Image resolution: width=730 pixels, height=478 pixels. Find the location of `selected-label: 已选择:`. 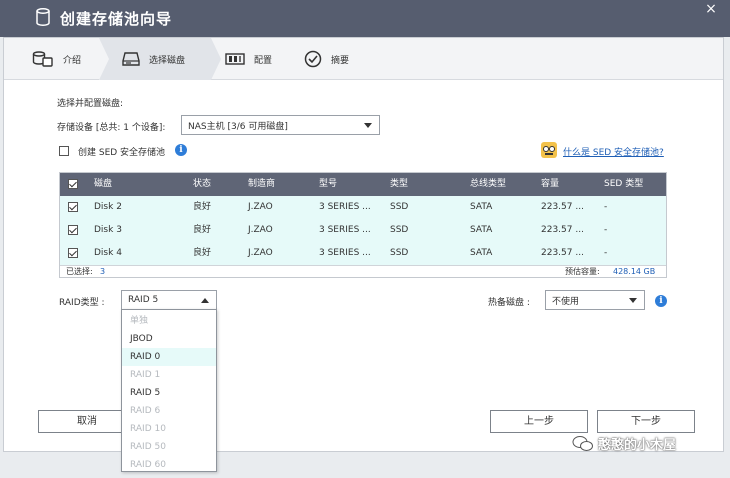

selected-label: 已选择: is located at coordinates (79, 271).